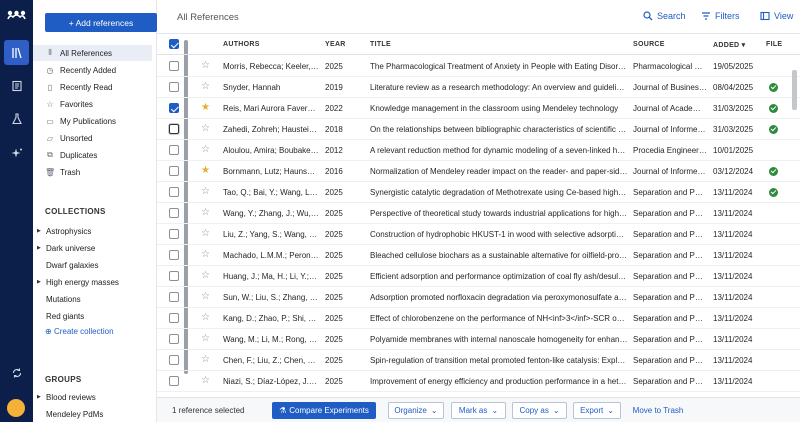 The width and height of the screenshot is (800, 422). I want to click on collection-item-mutations: Mutations, so click(92, 299).